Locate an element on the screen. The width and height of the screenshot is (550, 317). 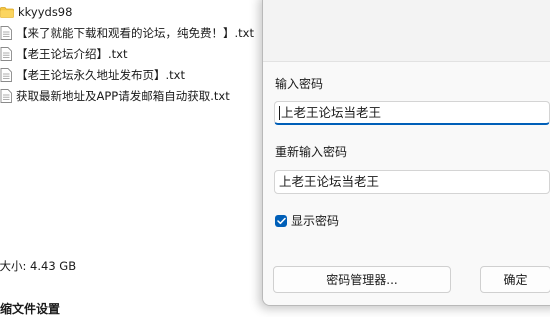
confirm-password-input: 上老王论坛当老王 is located at coordinates (412, 182).